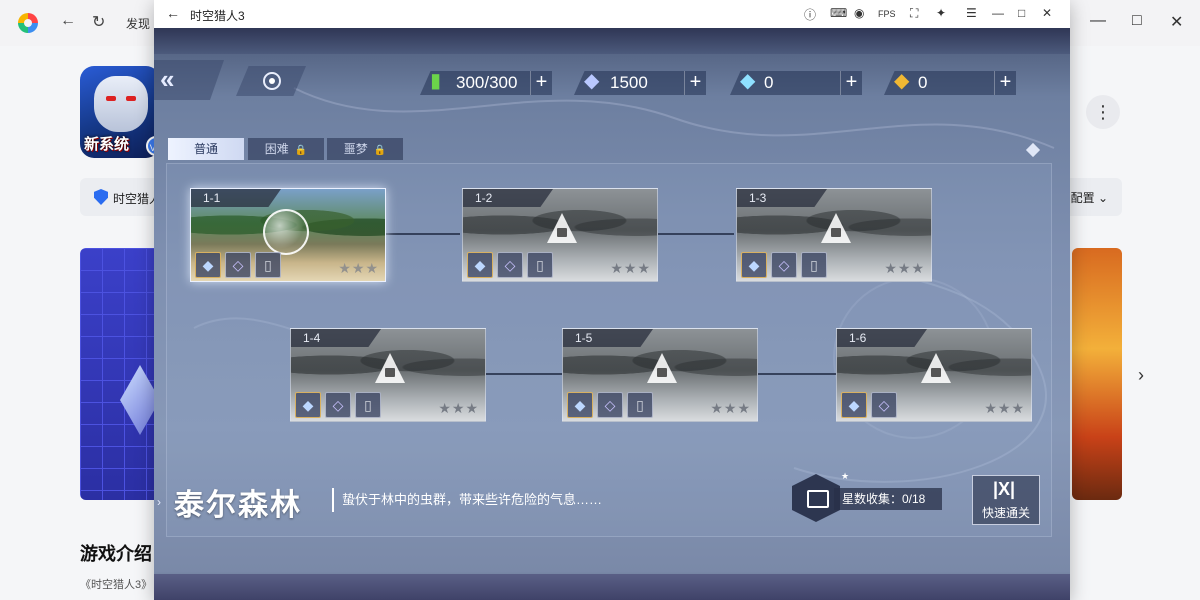 The height and width of the screenshot is (600, 1200). I want to click on nav-tab-discover: 发现, so click(138, 23).